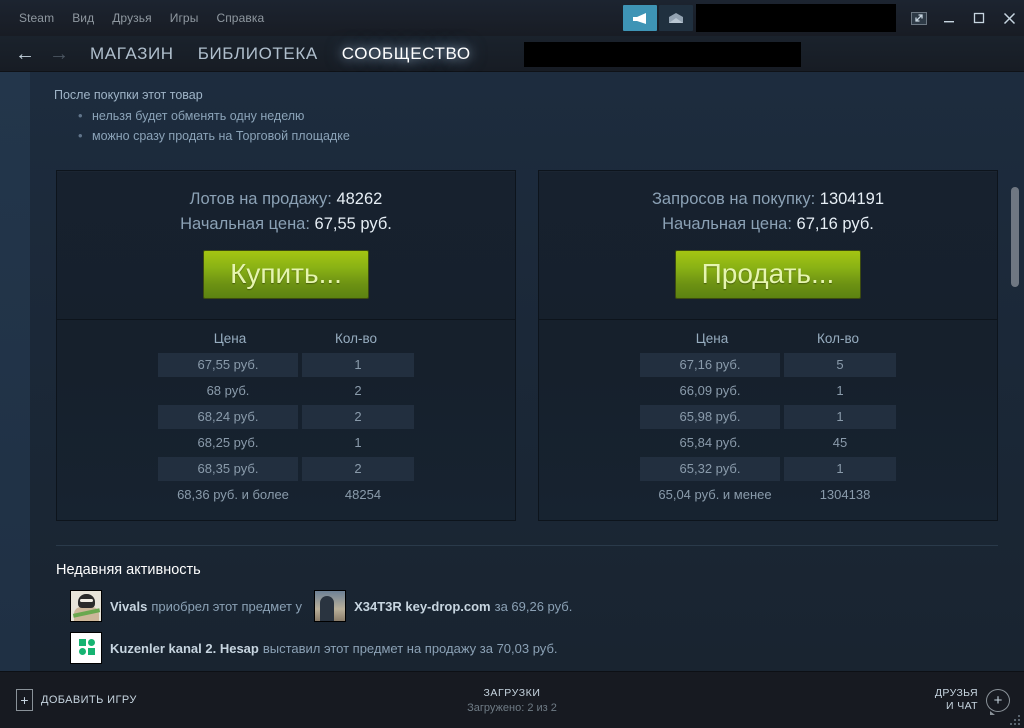 Image resolution: width=1024 pixels, height=728 pixels. I want to click on tab-store: МАГАЗИН, so click(132, 54).